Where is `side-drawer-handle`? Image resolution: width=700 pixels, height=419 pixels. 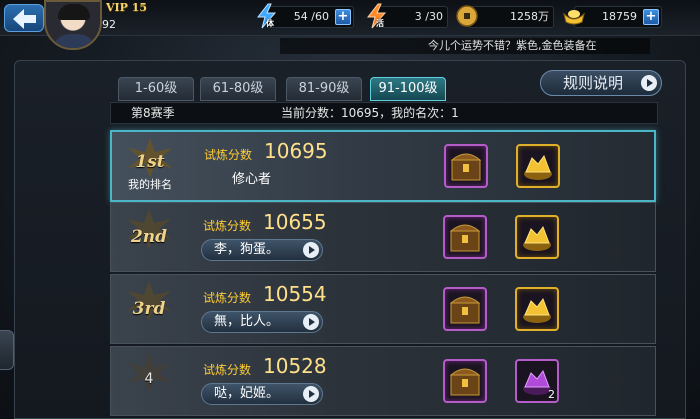
side-drawer-handle is located at coordinates (7, 350).